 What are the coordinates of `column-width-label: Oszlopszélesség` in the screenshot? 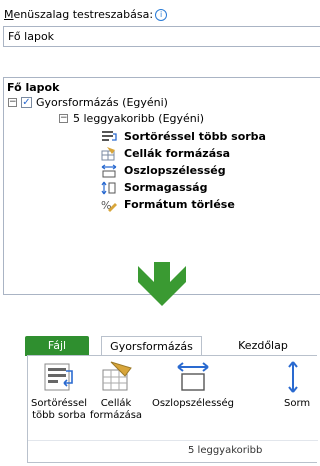 It's located at (193, 403).